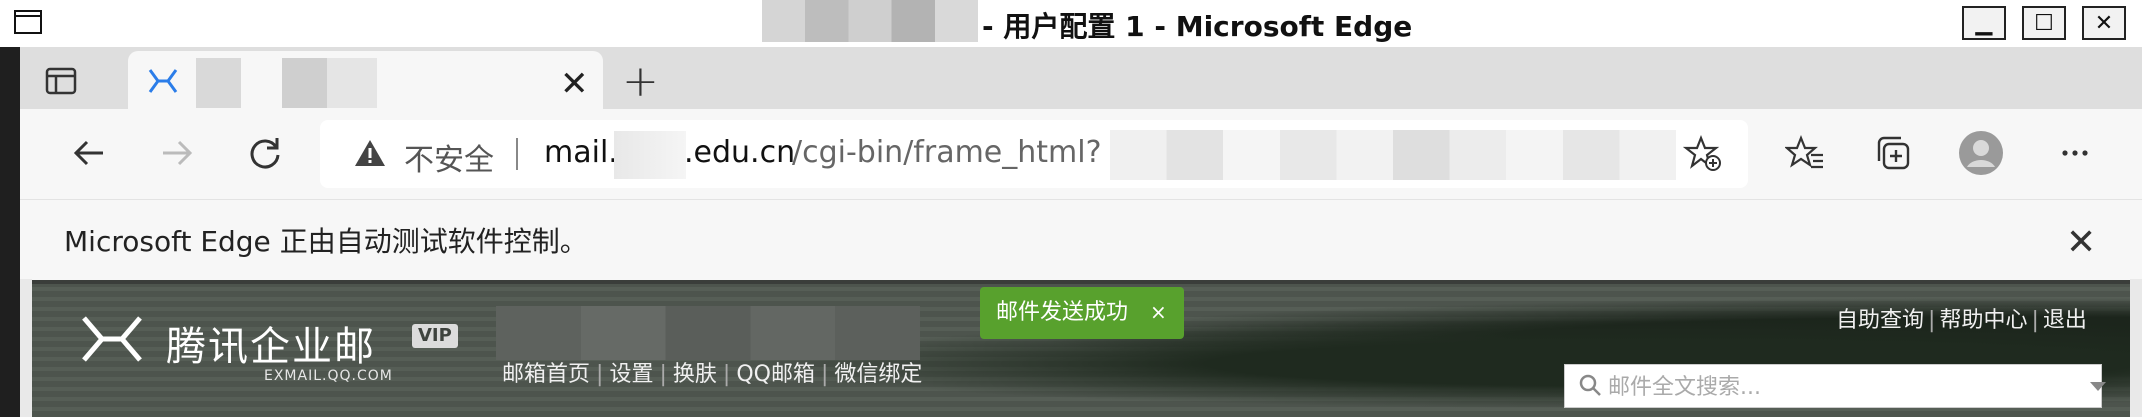  What do you see at coordinates (695, 374) in the screenshot?
I see `nav-skin: 换肤` at bounding box center [695, 374].